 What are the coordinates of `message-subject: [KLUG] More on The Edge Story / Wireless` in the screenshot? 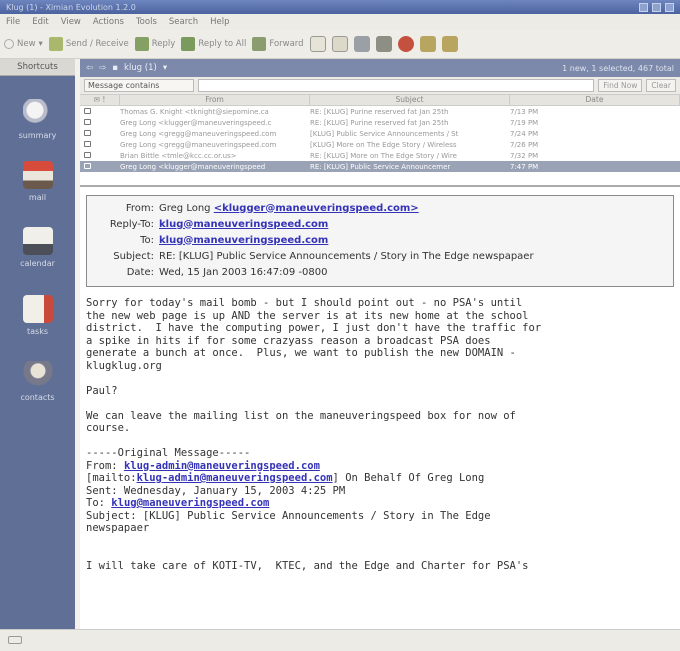 It's located at (383, 144).